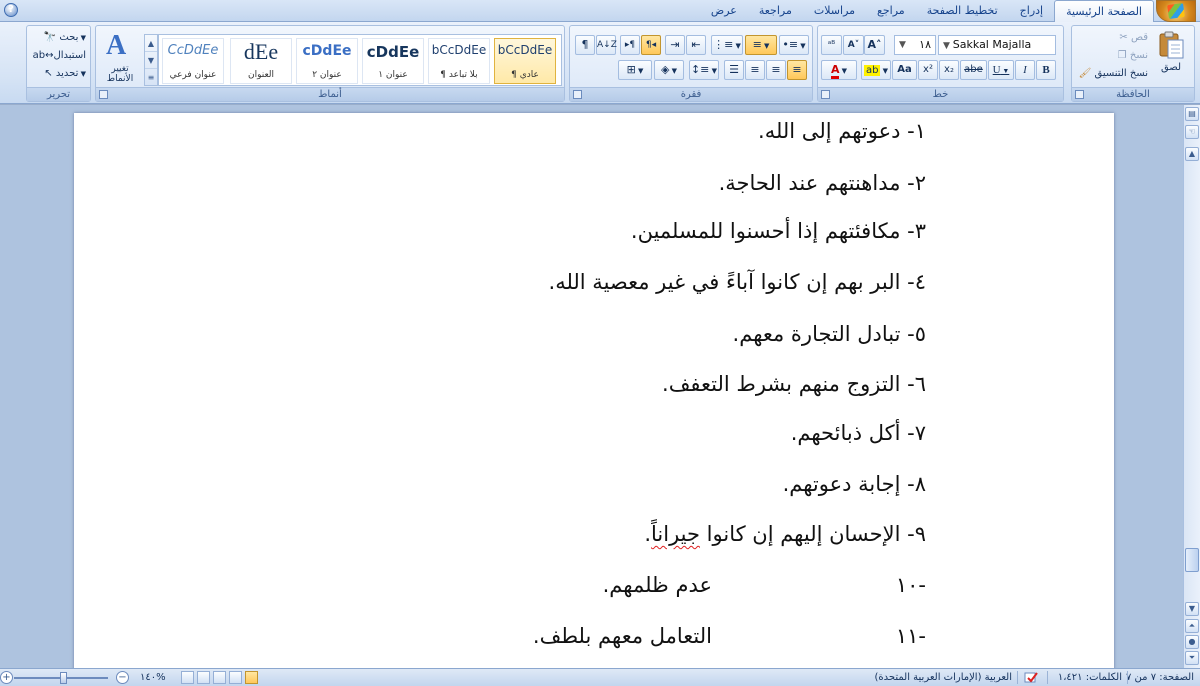 The width and height of the screenshot is (1200, 686). I want to click on grow-font-button: A˄, so click(874, 45).